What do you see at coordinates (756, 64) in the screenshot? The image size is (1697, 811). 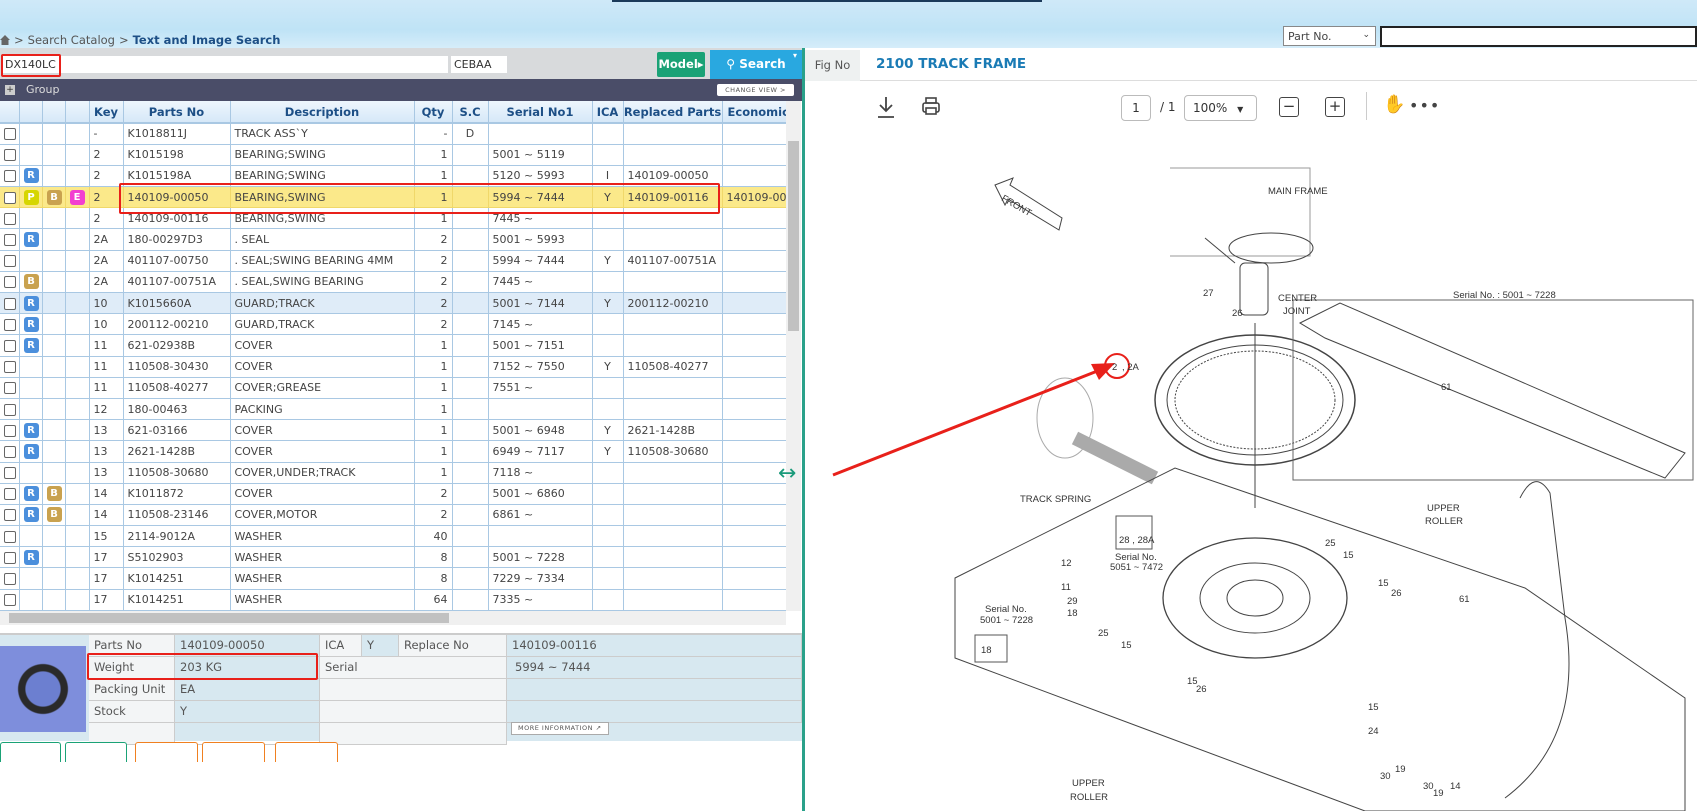 I see `search-button: ⚲ Search ▾` at bounding box center [756, 64].